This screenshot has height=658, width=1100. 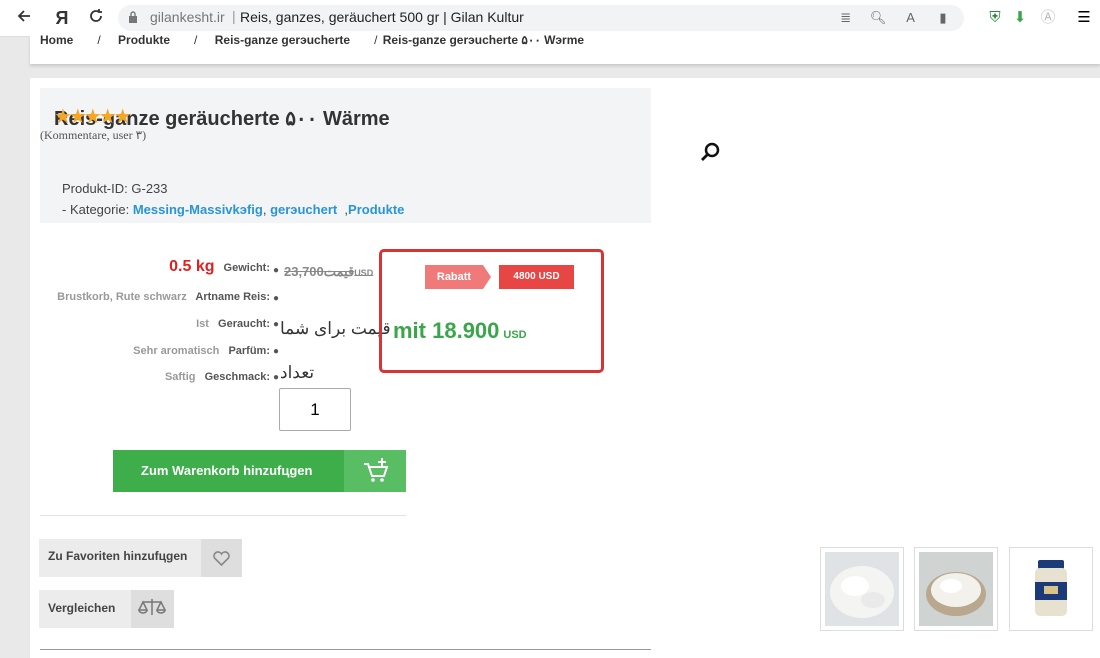 I want to click on lock-icon, so click(x=133, y=17).